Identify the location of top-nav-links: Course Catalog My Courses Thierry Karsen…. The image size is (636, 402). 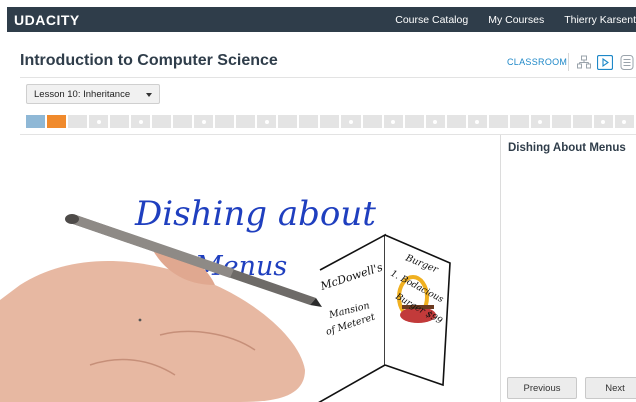
(505, 19).